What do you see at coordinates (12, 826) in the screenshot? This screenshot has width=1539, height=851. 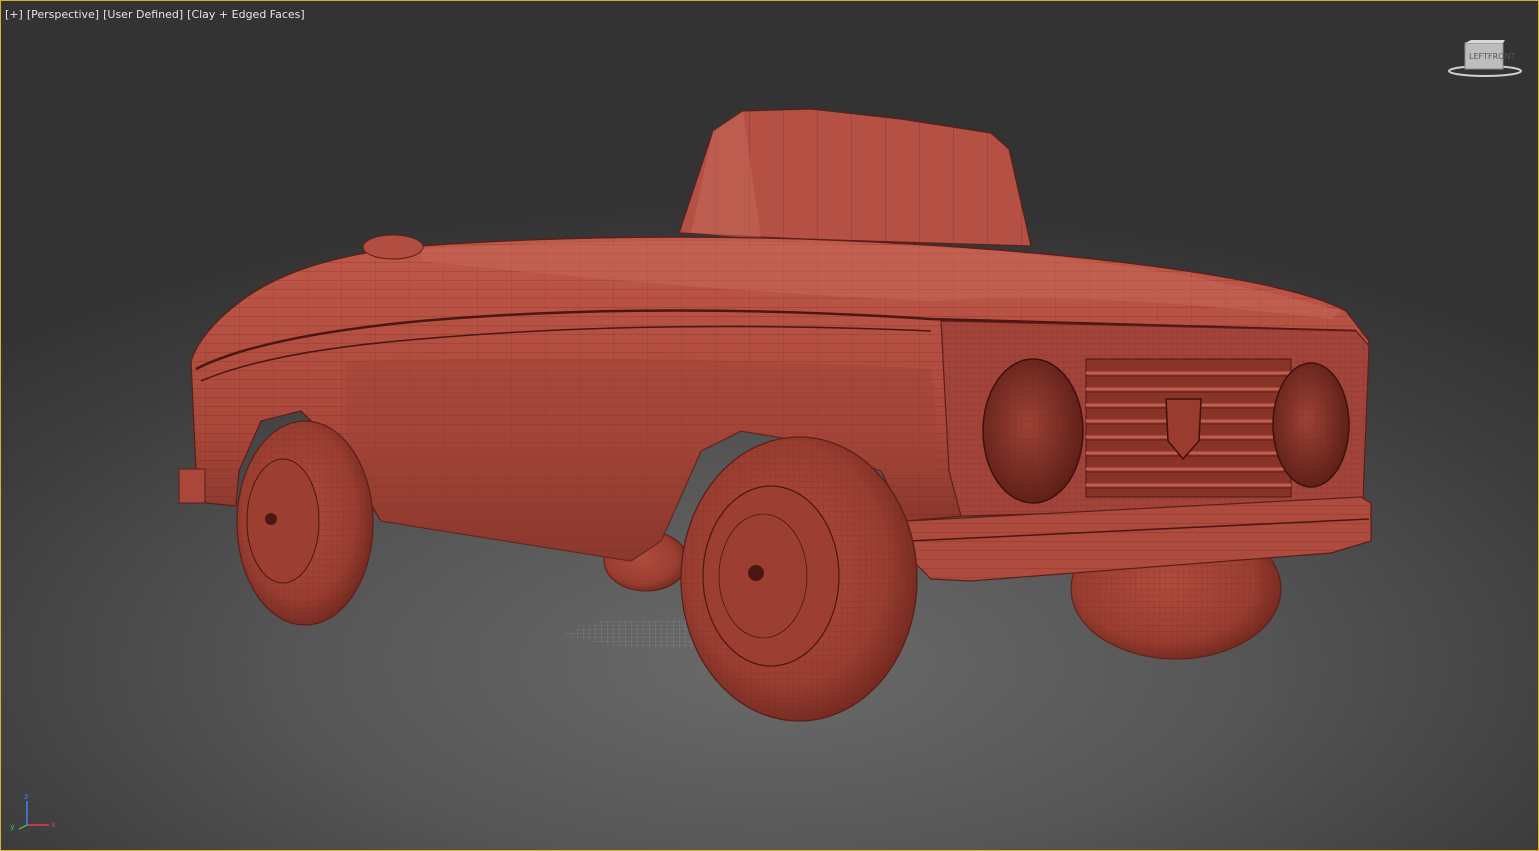 I see `y-axis-label: y` at bounding box center [12, 826].